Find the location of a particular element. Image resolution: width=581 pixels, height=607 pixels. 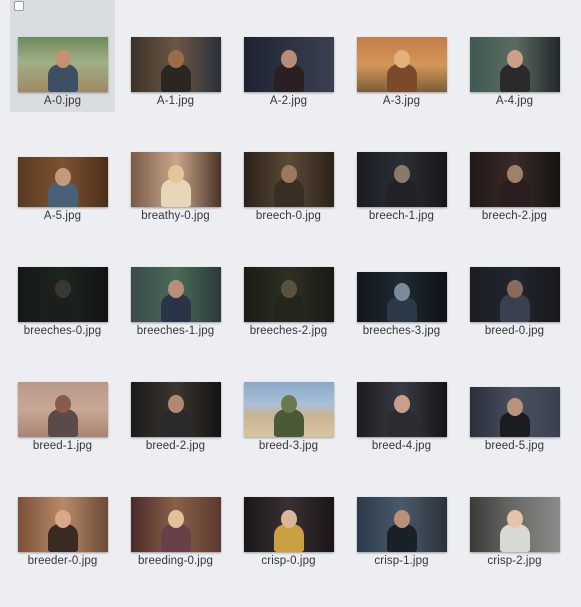

image-tile: breathy-0.jpg is located at coordinates (175, 171).